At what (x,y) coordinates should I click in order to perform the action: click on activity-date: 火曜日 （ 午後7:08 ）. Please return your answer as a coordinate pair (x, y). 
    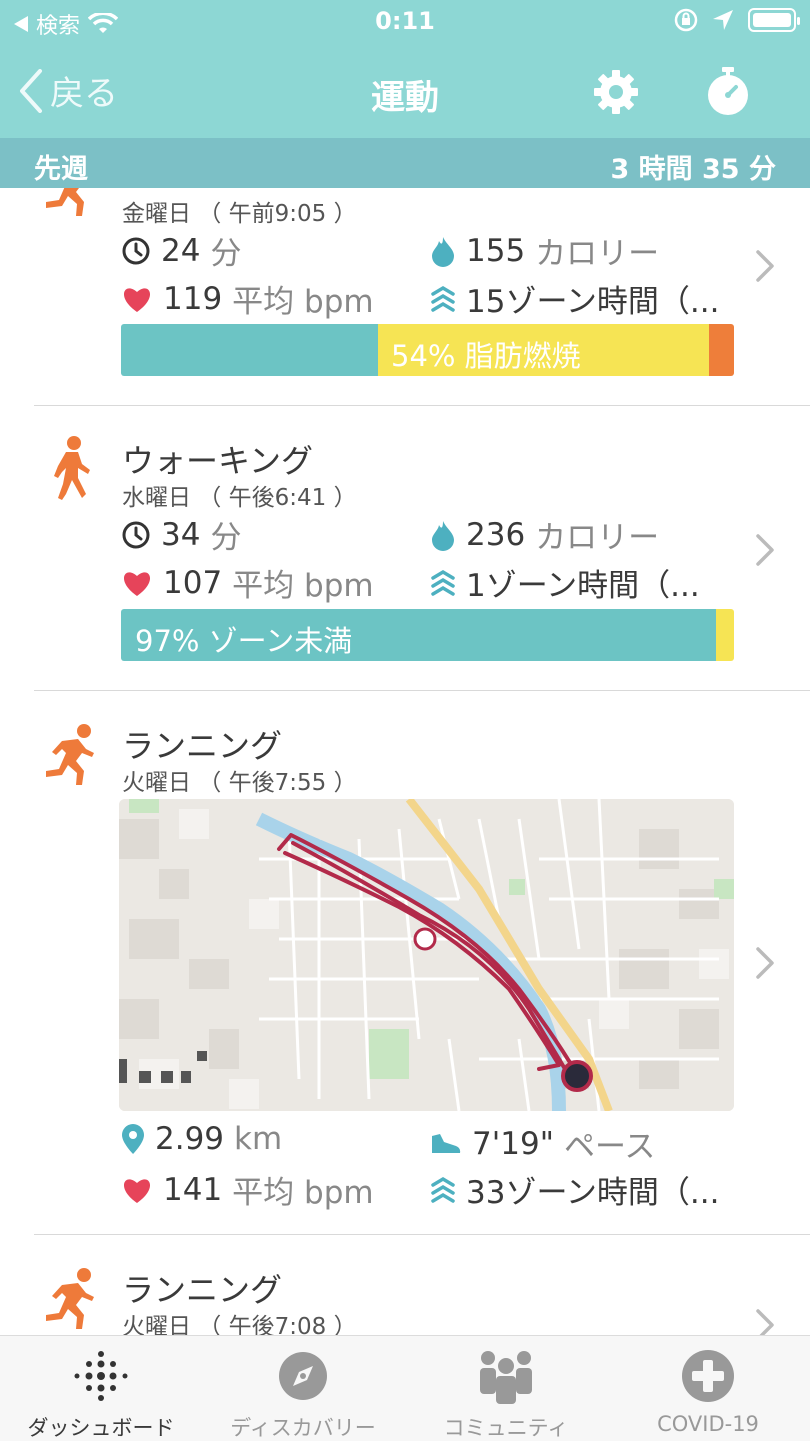
    Looking at the image, I should click on (239, 1324).